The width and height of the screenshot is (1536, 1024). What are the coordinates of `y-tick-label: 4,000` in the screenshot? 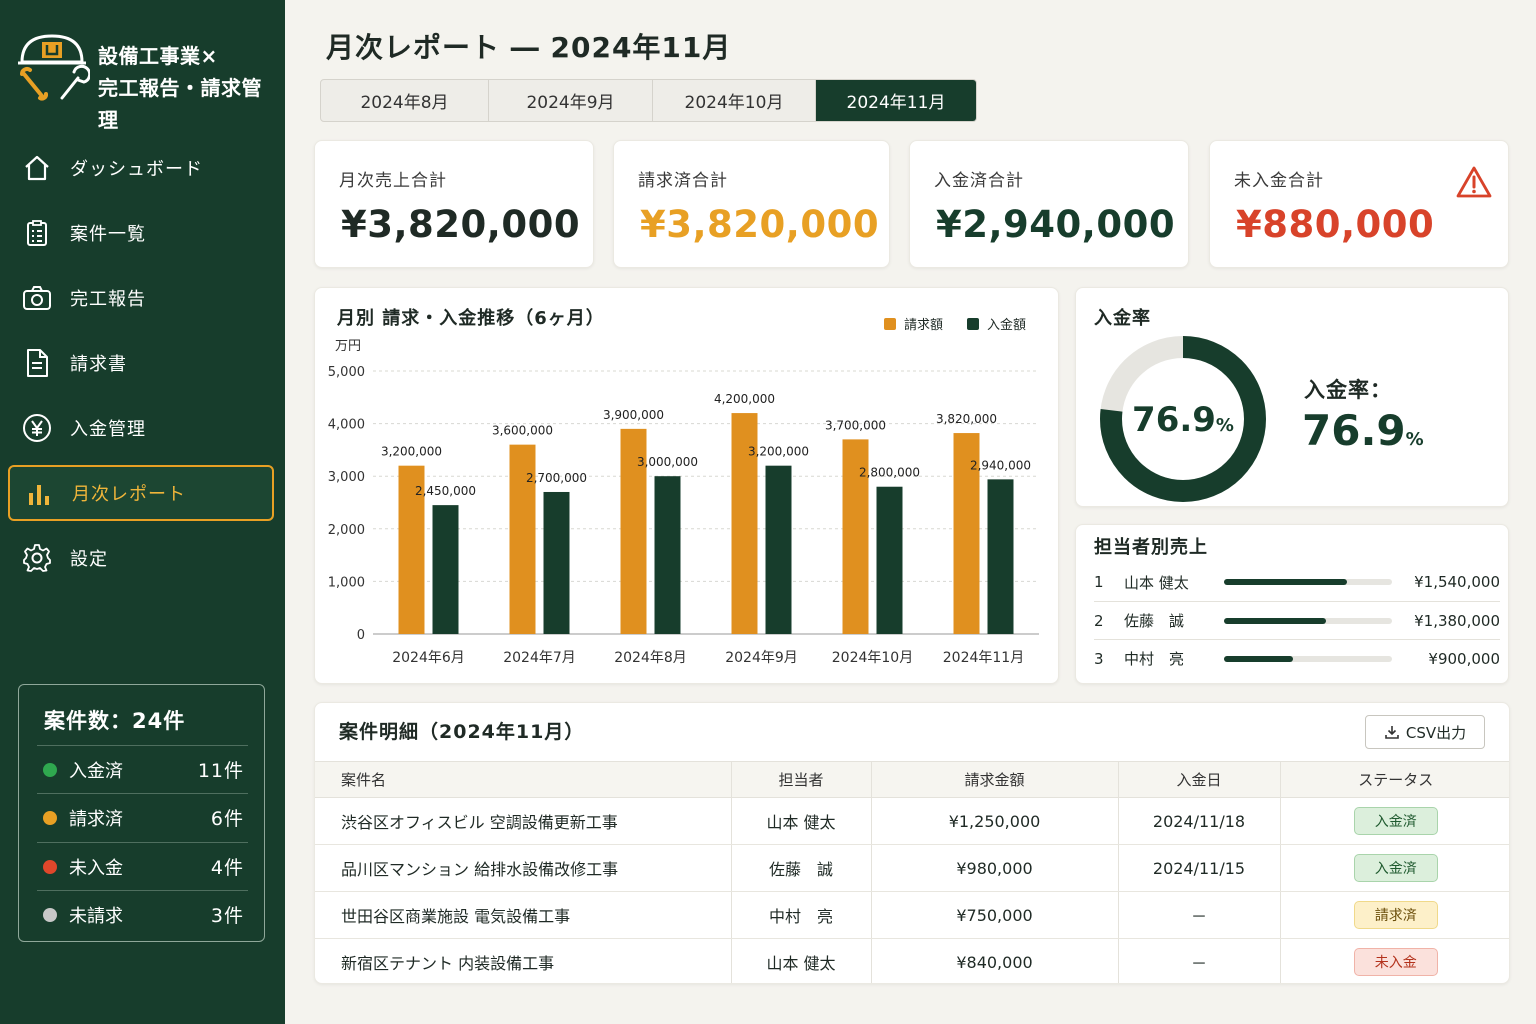 It's located at (346, 425).